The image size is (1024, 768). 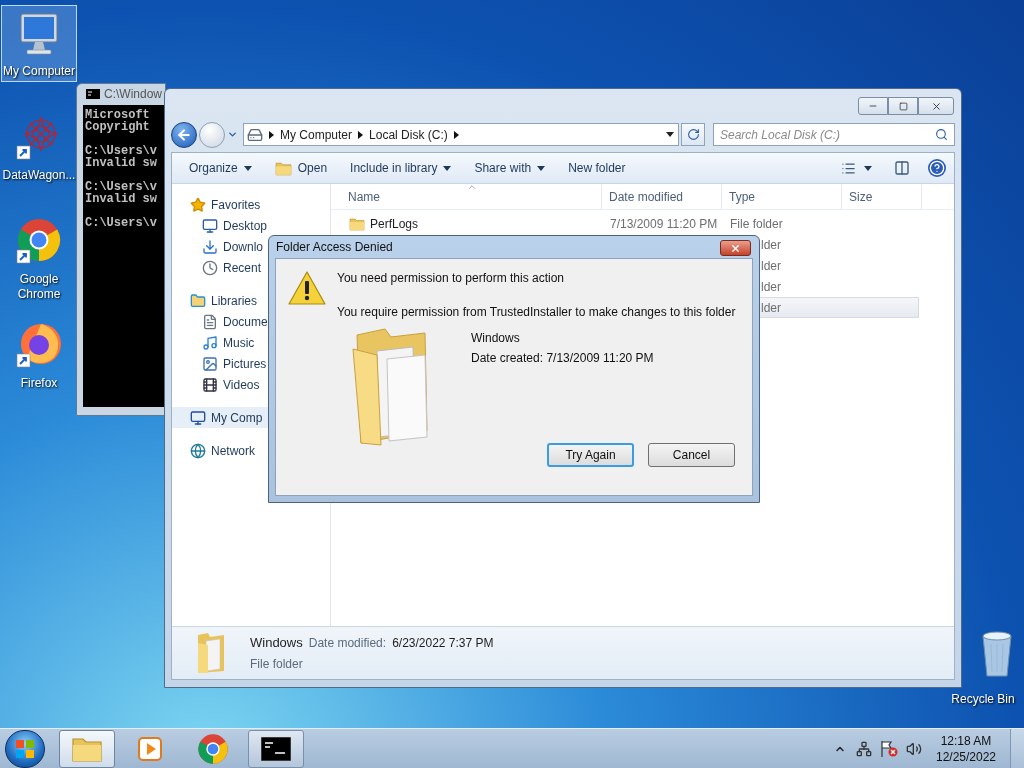 What do you see at coordinates (277, 665) in the screenshot?
I see `selected-item-type: File folder` at bounding box center [277, 665].